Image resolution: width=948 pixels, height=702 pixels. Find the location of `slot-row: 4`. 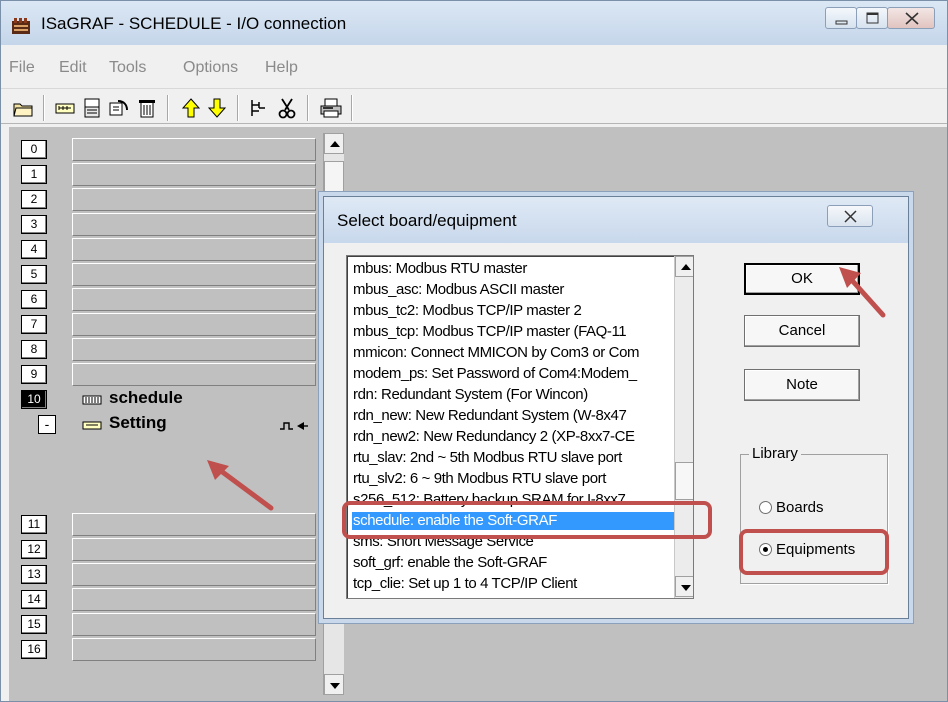

slot-row: 4 is located at coordinates (169, 249).